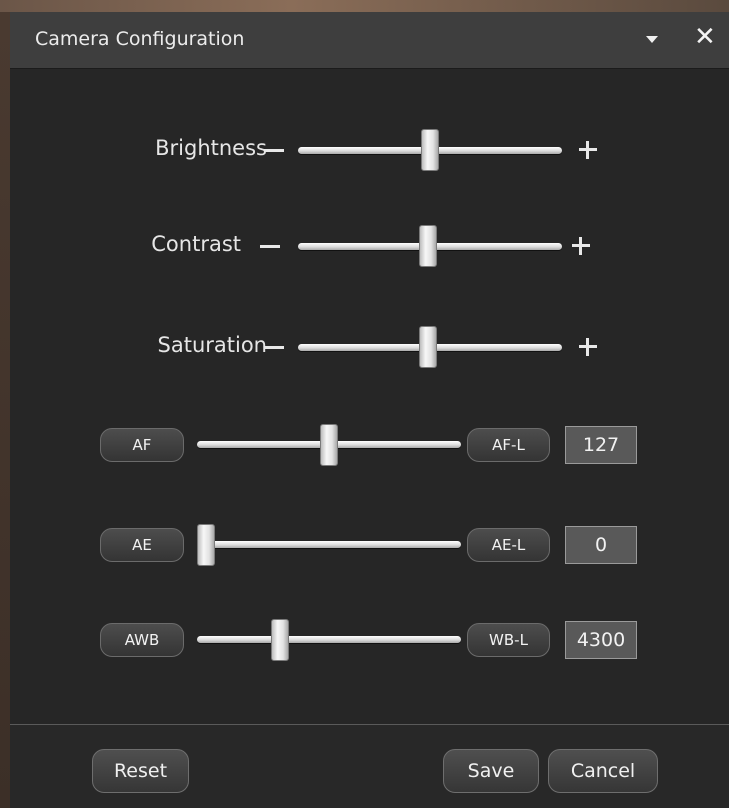  Describe the element at coordinates (142, 445) in the screenshot. I see `af-button: AF` at that location.